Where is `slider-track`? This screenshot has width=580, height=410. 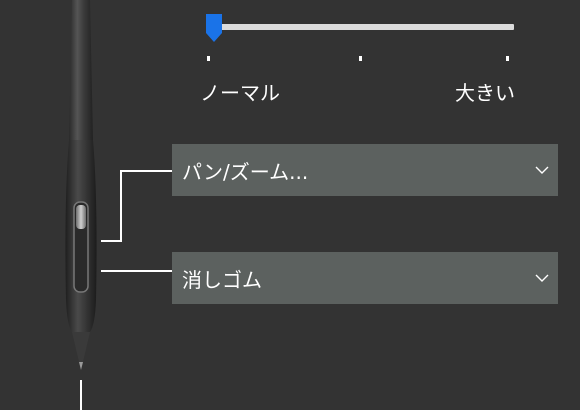
slider-track is located at coordinates (362, 27).